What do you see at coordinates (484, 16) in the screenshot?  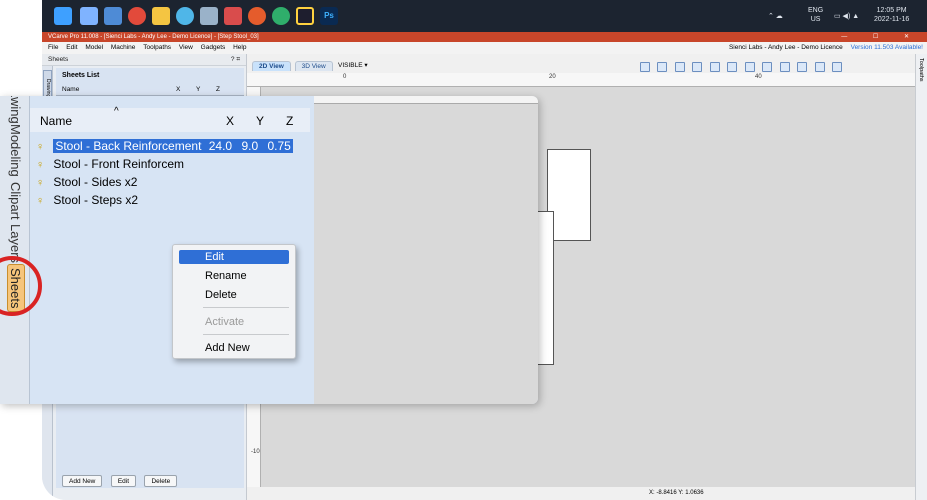 I see `taskbar: Ps ⌃ ☁ ENG US ▭ ◀) ▲ 12:05 PM 2022-11-16` at bounding box center [484, 16].